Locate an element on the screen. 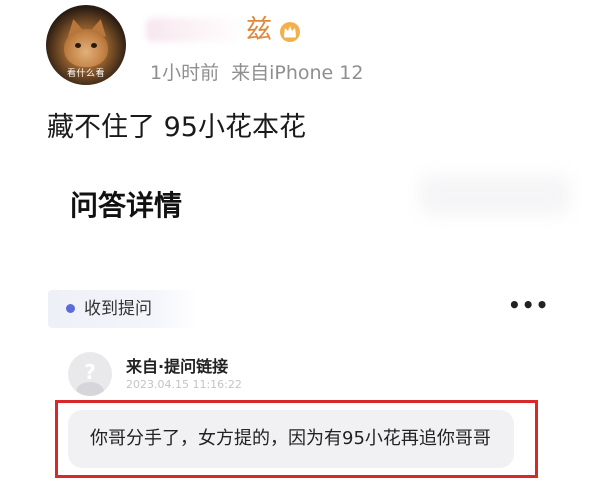  avatar-caption: 看什么看 is located at coordinates (85, 74).